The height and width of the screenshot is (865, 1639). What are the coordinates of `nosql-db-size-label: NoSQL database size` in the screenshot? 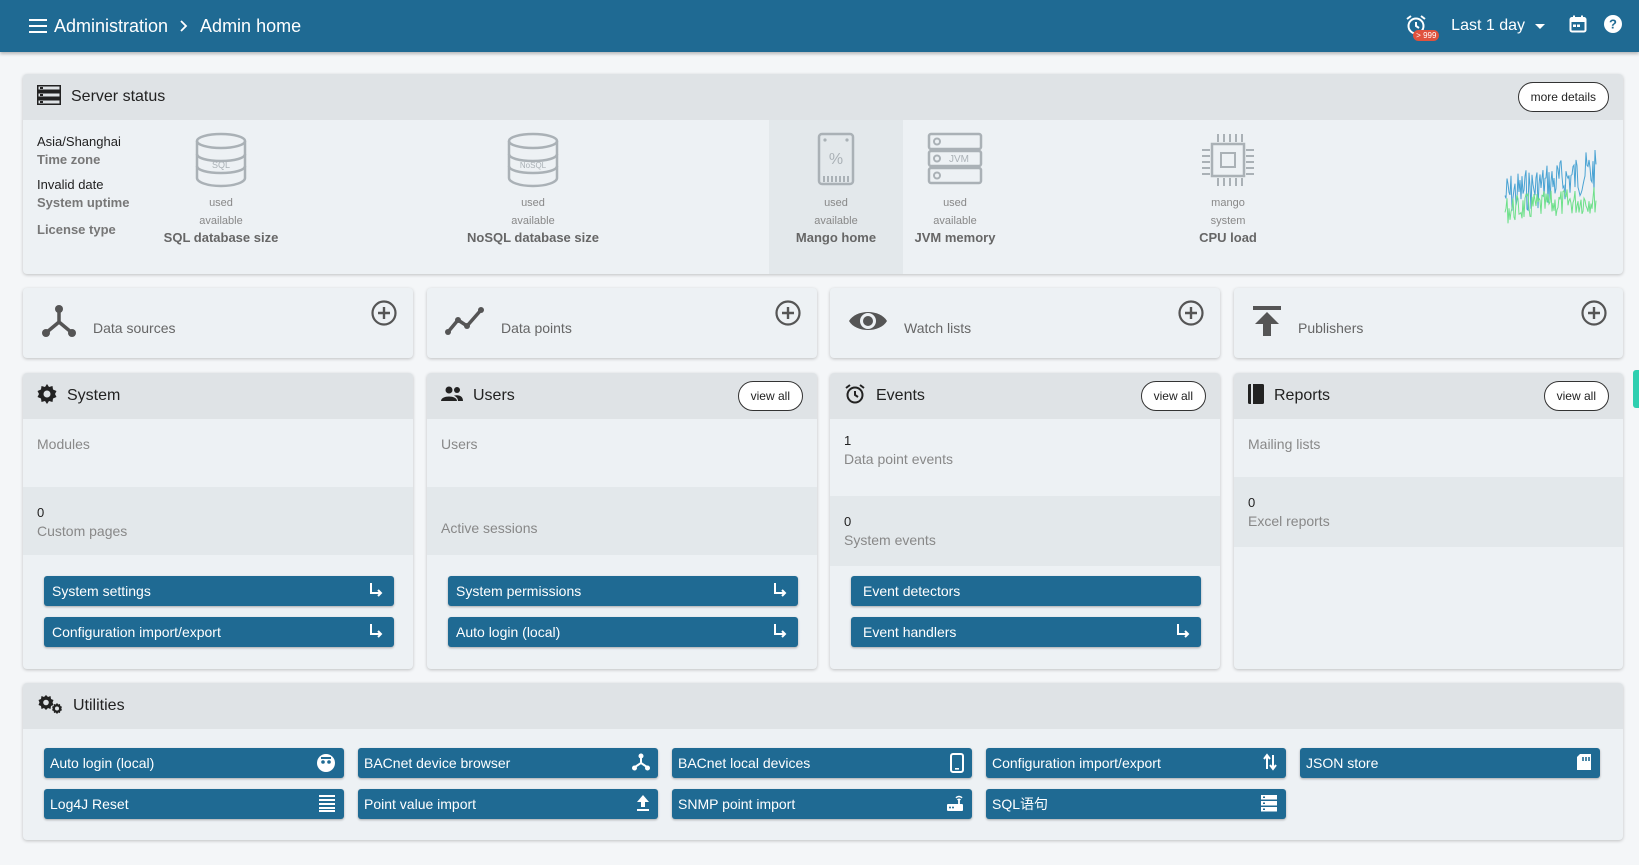 It's located at (533, 237).